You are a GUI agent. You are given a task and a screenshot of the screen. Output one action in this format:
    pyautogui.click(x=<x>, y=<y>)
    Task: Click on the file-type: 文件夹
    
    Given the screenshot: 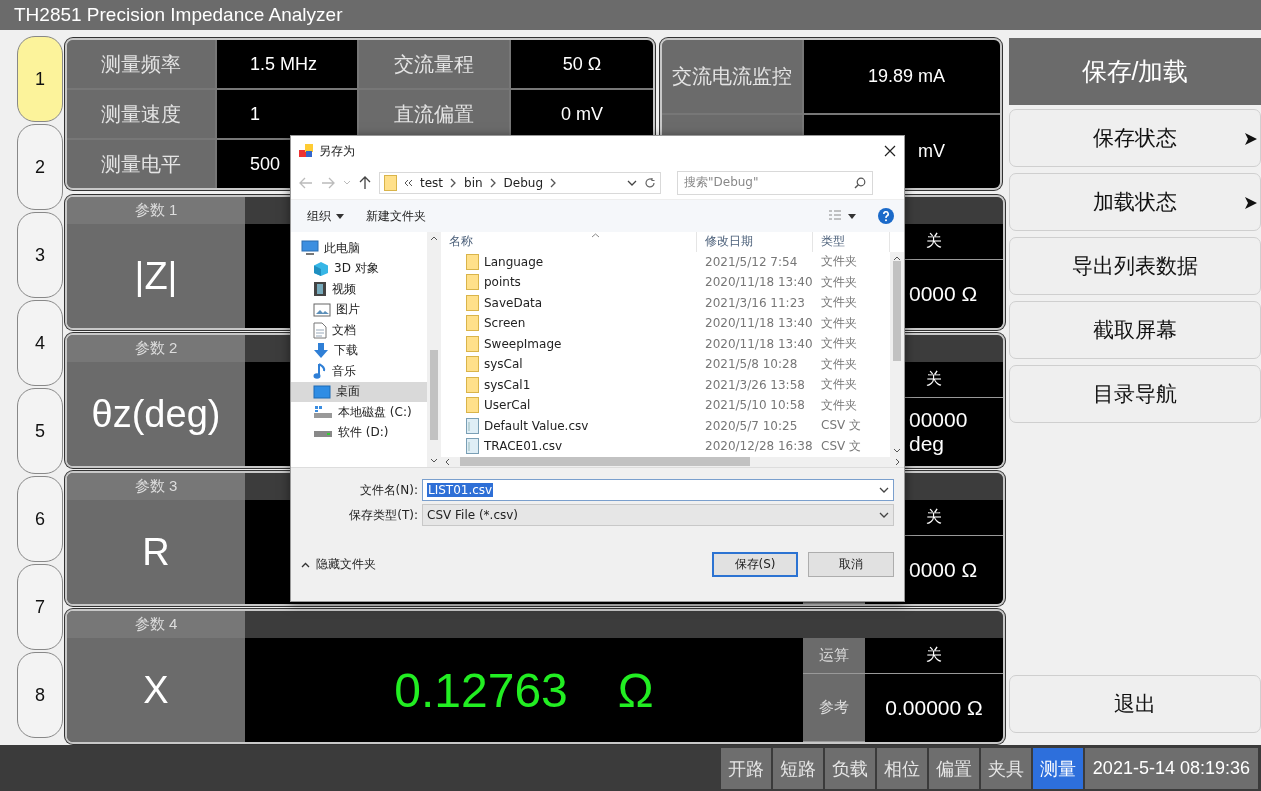 What is the action you would take?
    pyautogui.click(x=839, y=282)
    